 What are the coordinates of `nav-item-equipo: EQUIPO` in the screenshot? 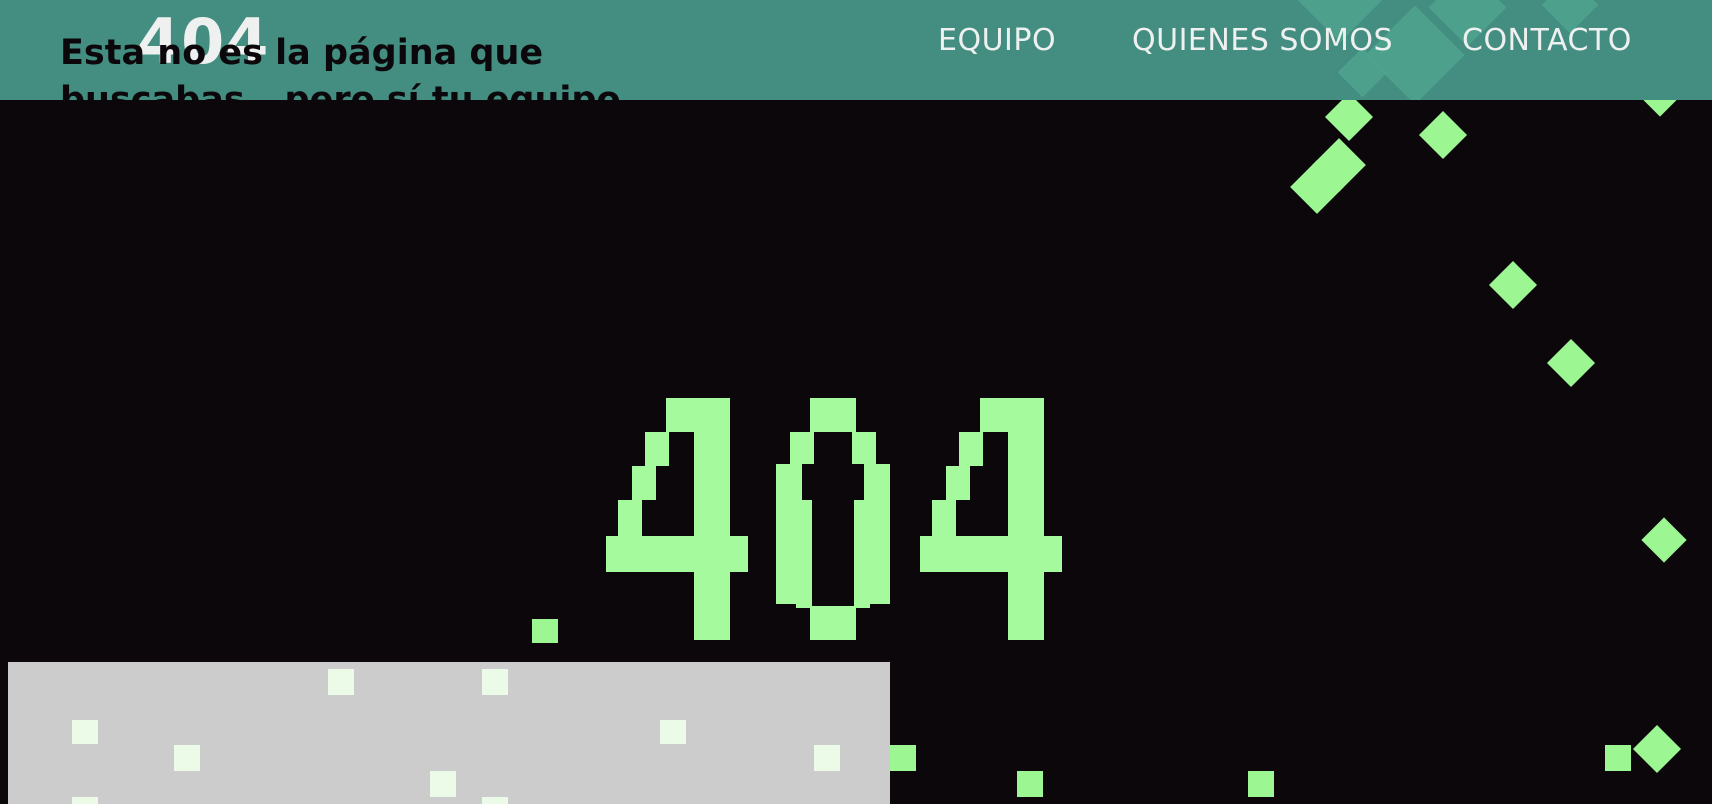 It's located at (997, 41).